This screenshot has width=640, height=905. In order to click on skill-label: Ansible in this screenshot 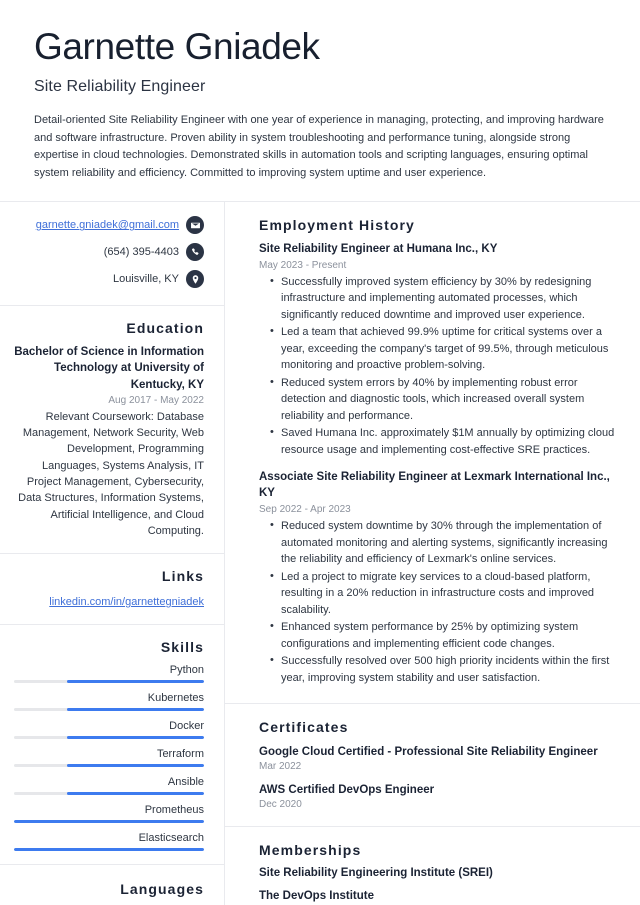, I will do `click(185, 782)`.